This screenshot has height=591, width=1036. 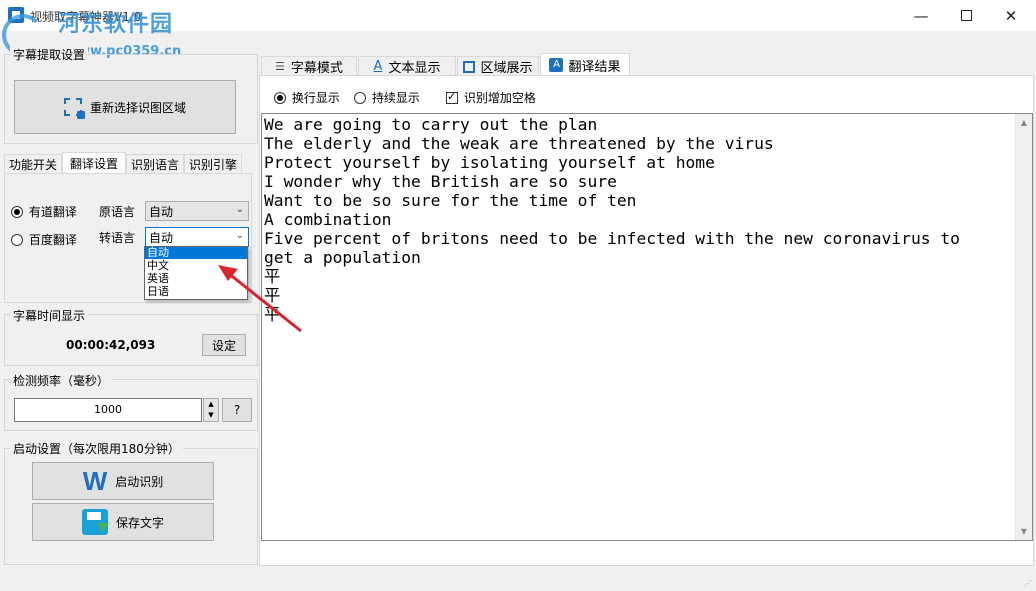 What do you see at coordinates (260, 299) in the screenshot?
I see `annotation-arrow-icon` at bounding box center [260, 299].